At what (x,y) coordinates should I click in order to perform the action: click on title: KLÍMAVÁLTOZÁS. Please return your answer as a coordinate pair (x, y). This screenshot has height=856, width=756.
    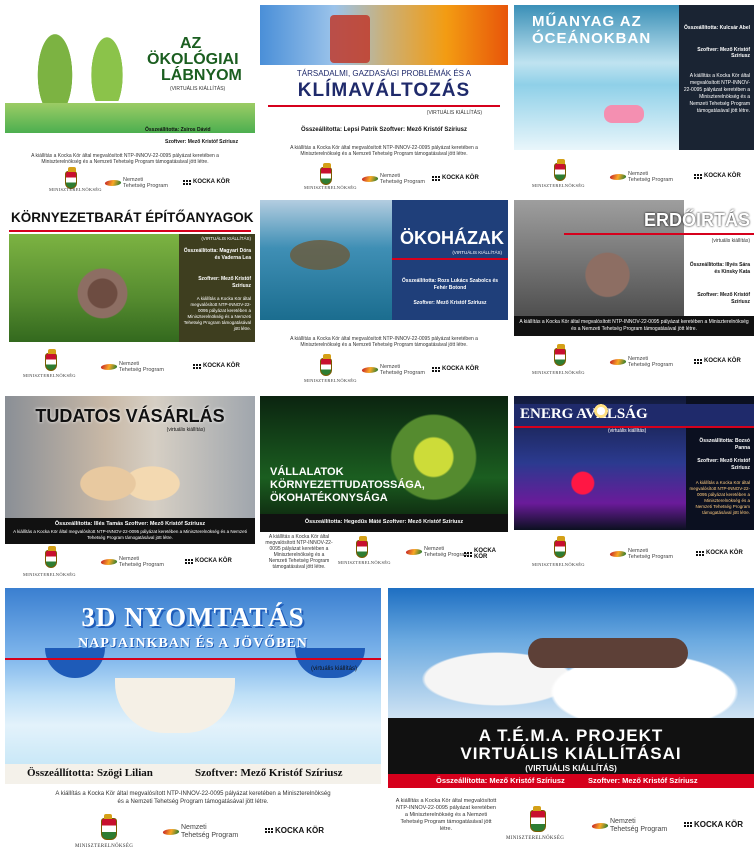
    Looking at the image, I should click on (384, 90).